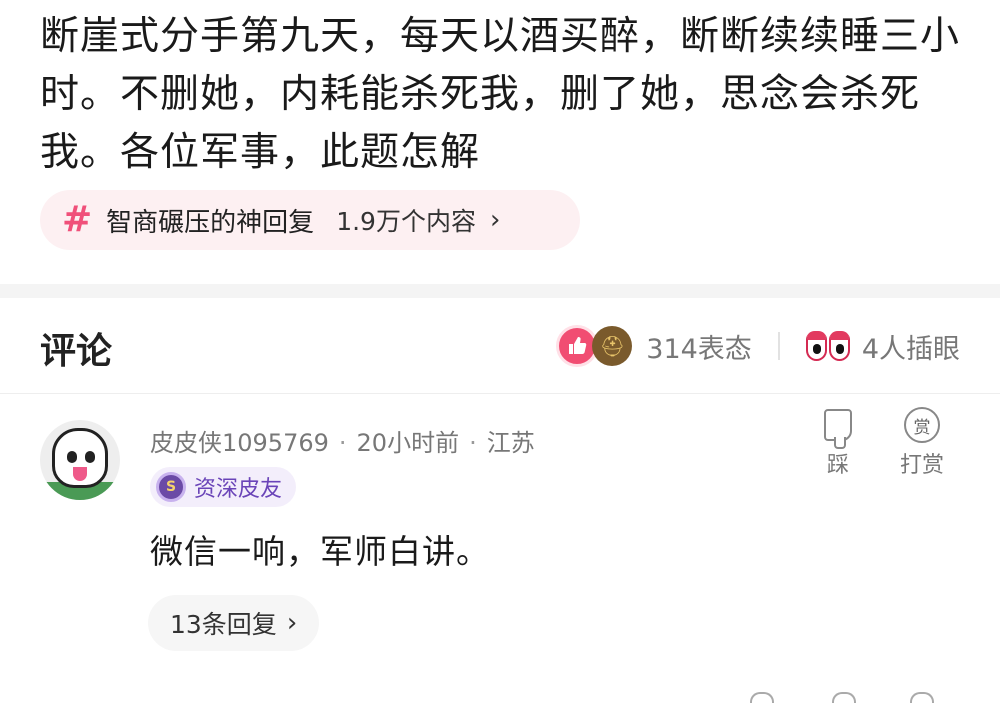  What do you see at coordinates (911, 346) in the screenshot?
I see `insert-count: 4人插眼` at bounding box center [911, 346].